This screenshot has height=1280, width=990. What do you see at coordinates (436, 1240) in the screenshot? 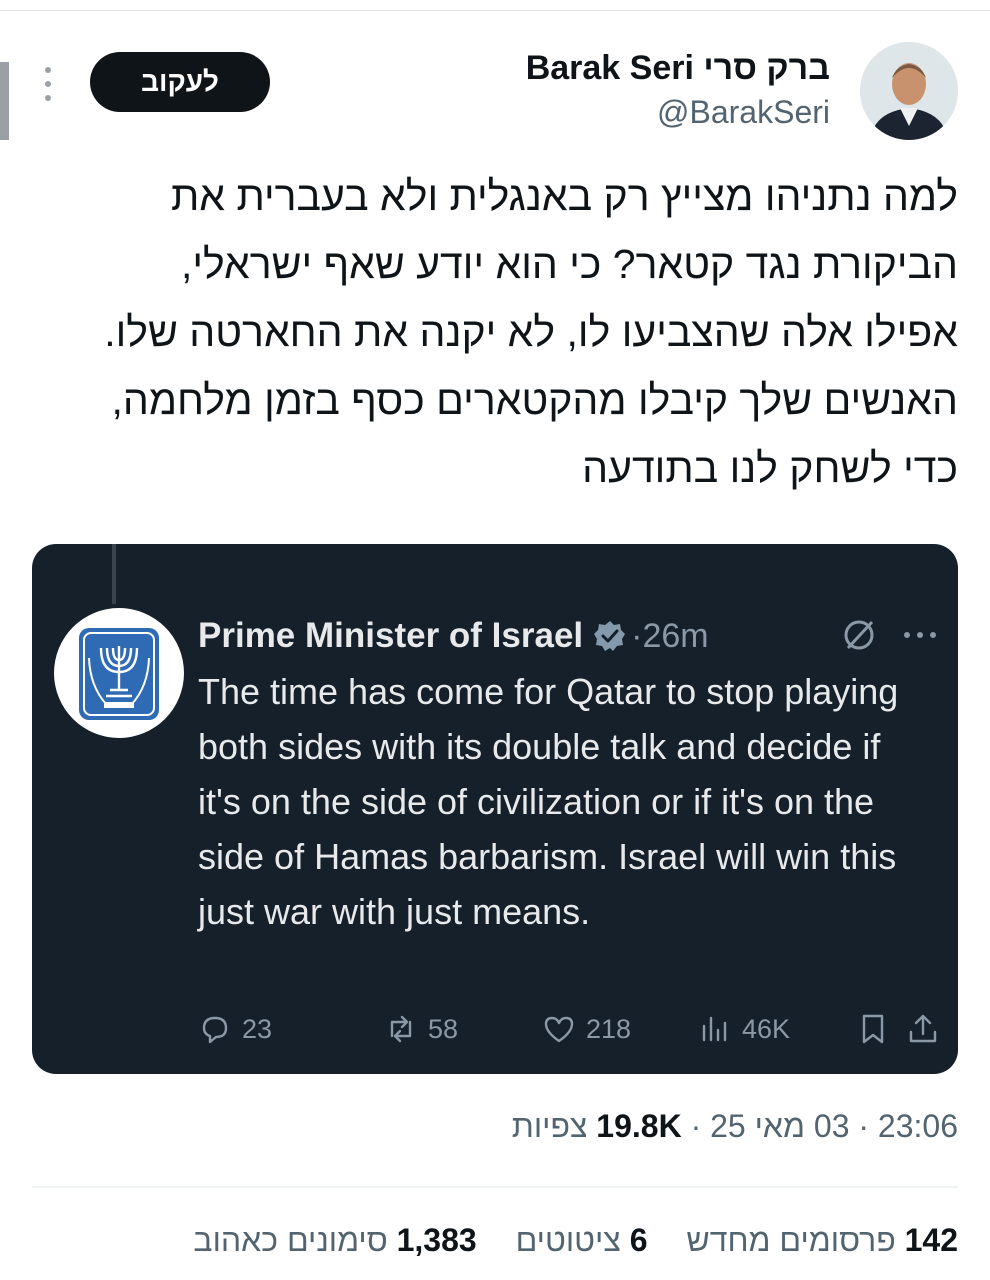
I see `likes-total: 1,383` at bounding box center [436, 1240].